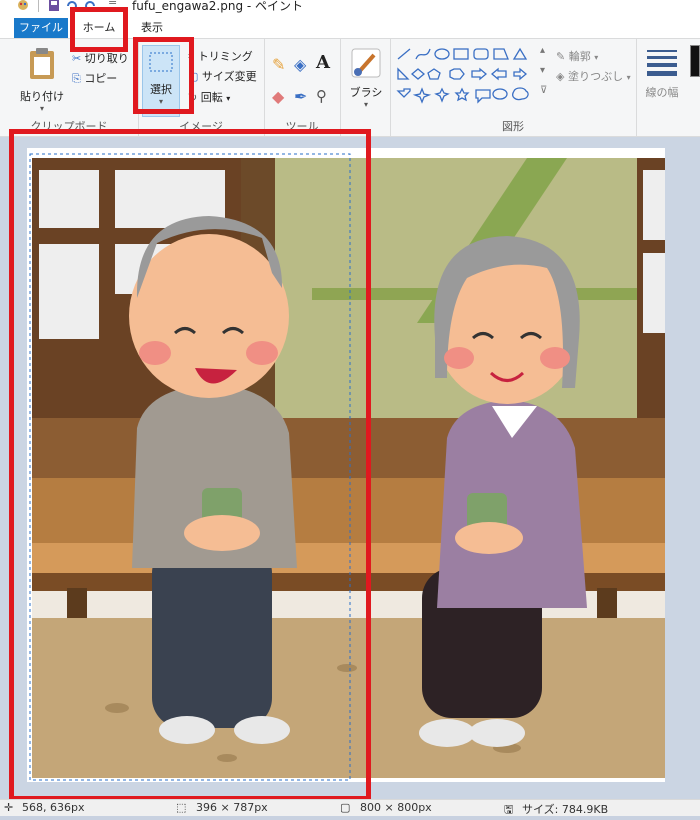 The width and height of the screenshot is (700, 820). I want to click on rotate-label: 回転, so click(211, 97).